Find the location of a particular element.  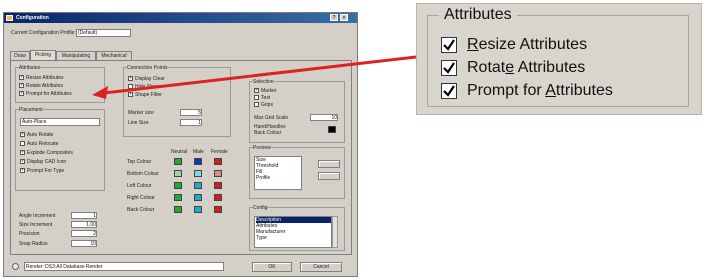

callout-arrow is located at coordinates (254, 77).